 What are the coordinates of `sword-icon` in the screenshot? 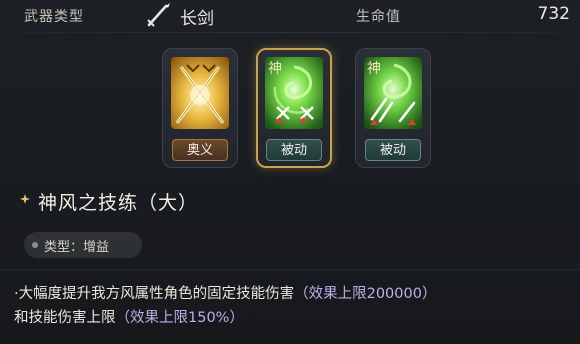 It's located at (158, 15).